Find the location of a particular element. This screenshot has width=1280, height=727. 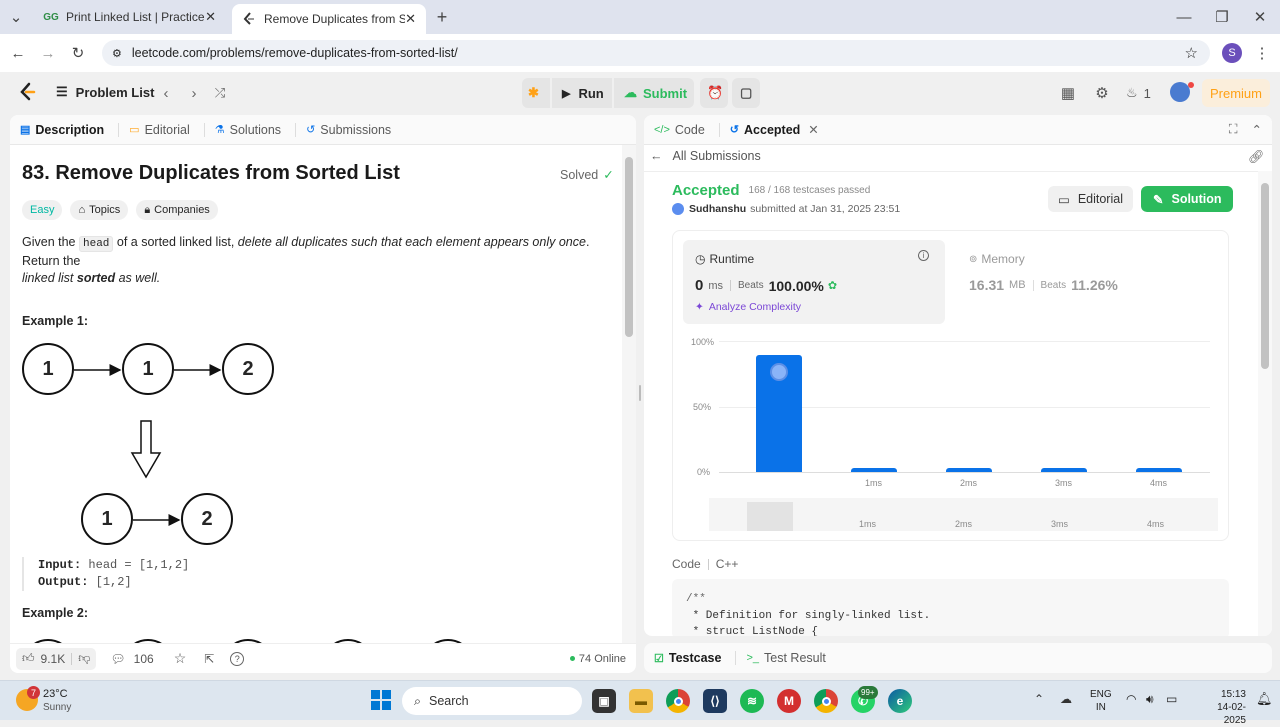

show-hidden-icons: ⌃ is located at coordinates (1039, 699).